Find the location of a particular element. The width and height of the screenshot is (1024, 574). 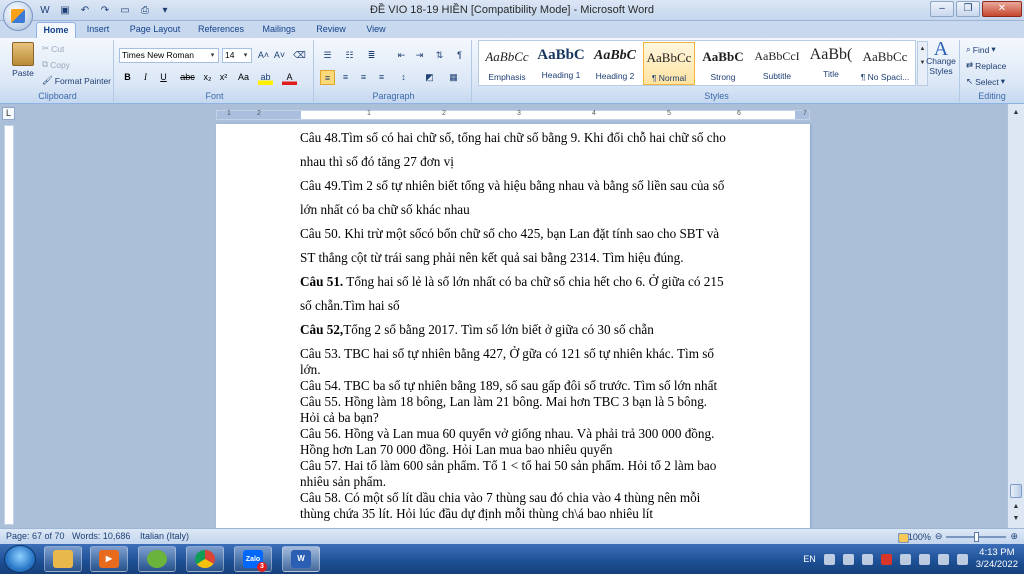

notification-badge: 3 is located at coordinates (262, 567).